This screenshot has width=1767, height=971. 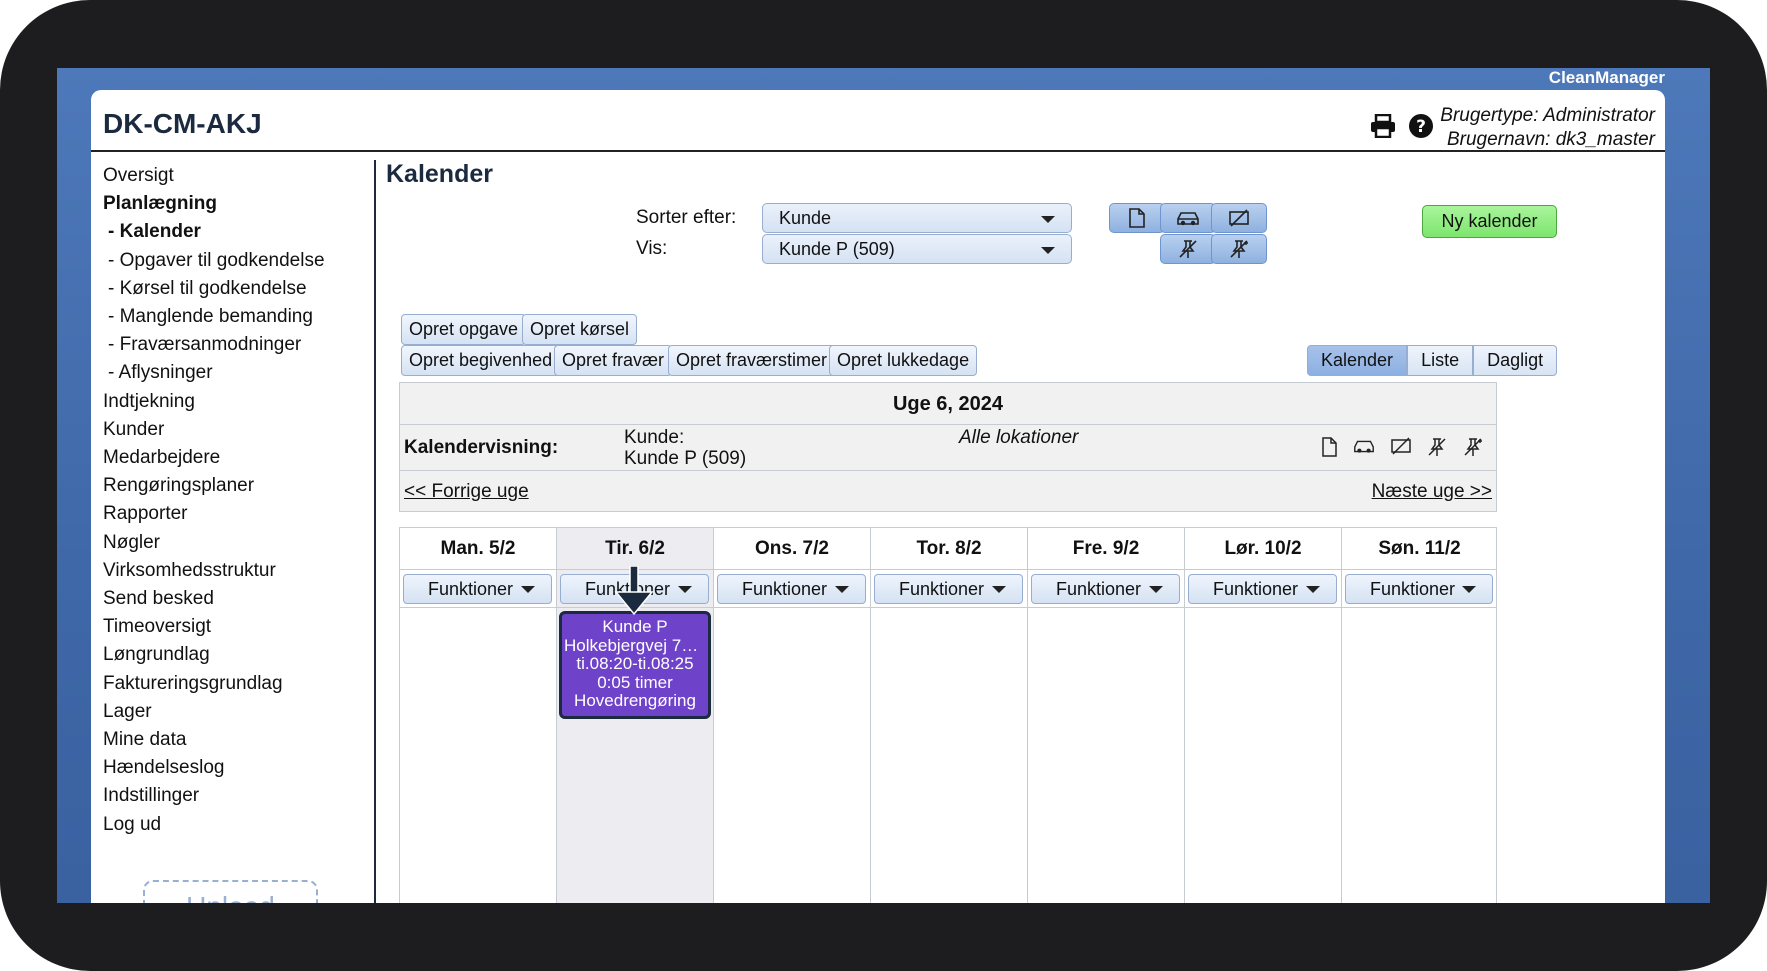 I want to click on sidebar-item-kunder: Kunder, so click(x=235, y=430).